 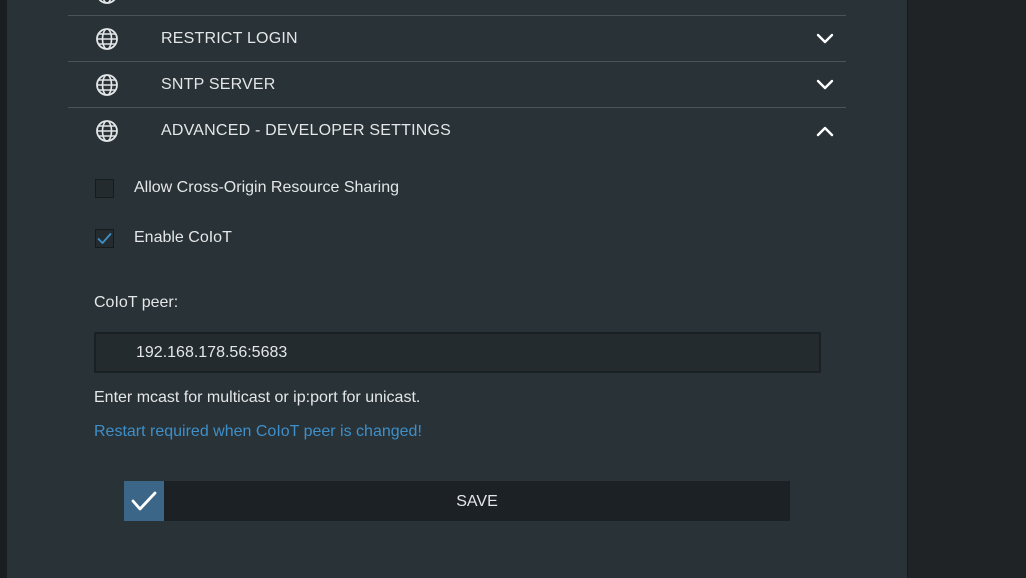 What do you see at coordinates (3, 289) in the screenshot?
I see `left-gutter` at bounding box center [3, 289].